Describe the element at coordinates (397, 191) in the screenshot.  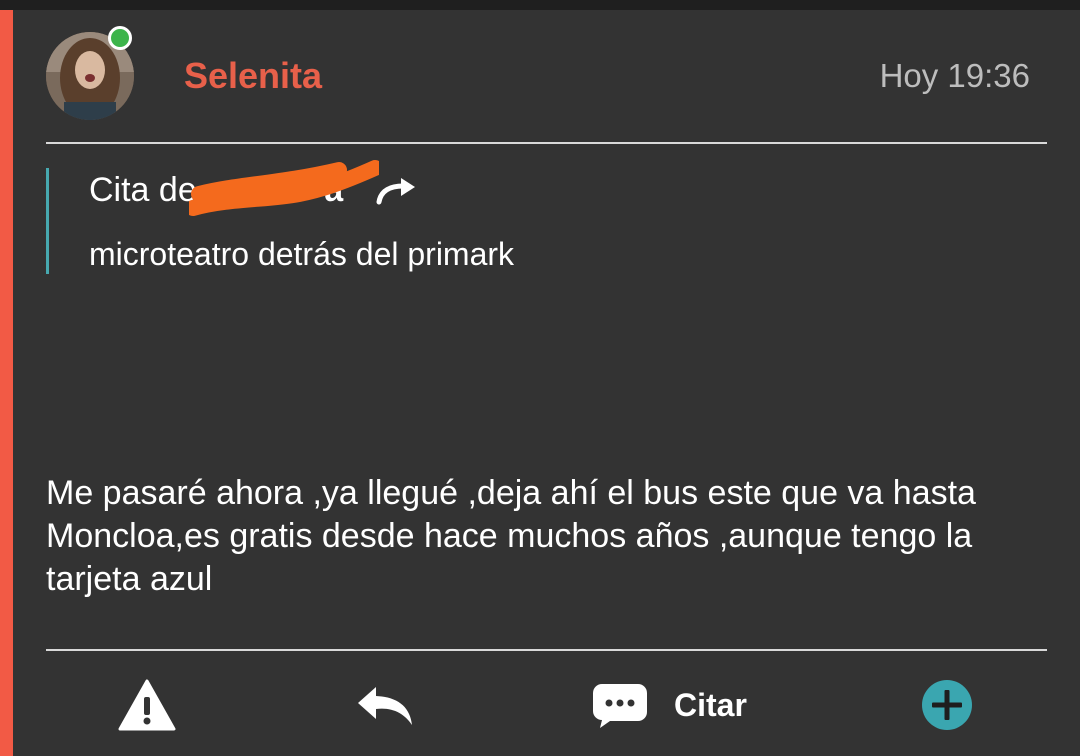
I see `go-to-quote-icon` at that location.